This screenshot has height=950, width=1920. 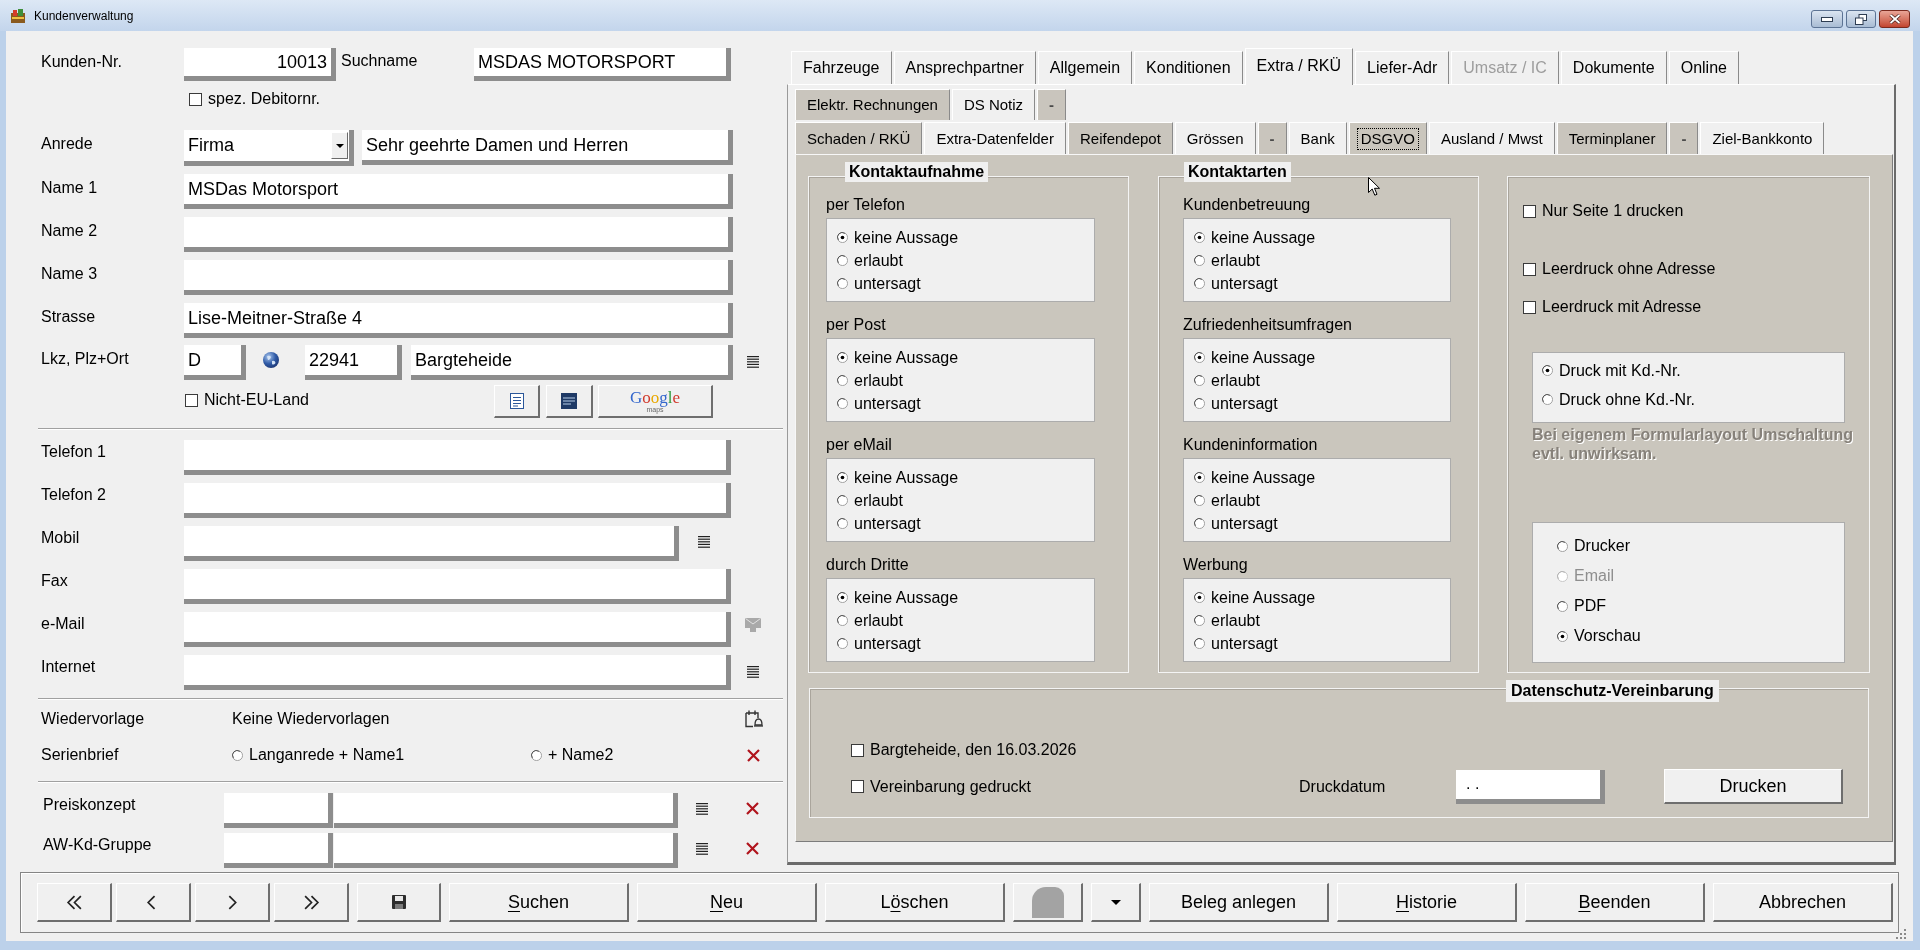 I want to click on toolbar-button: Abbrechen, so click(x=1803, y=902).